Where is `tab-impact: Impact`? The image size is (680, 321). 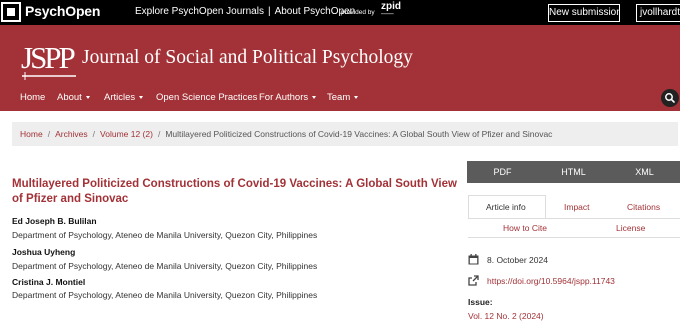 tab-impact: Impact is located at coordinates (577, 207).